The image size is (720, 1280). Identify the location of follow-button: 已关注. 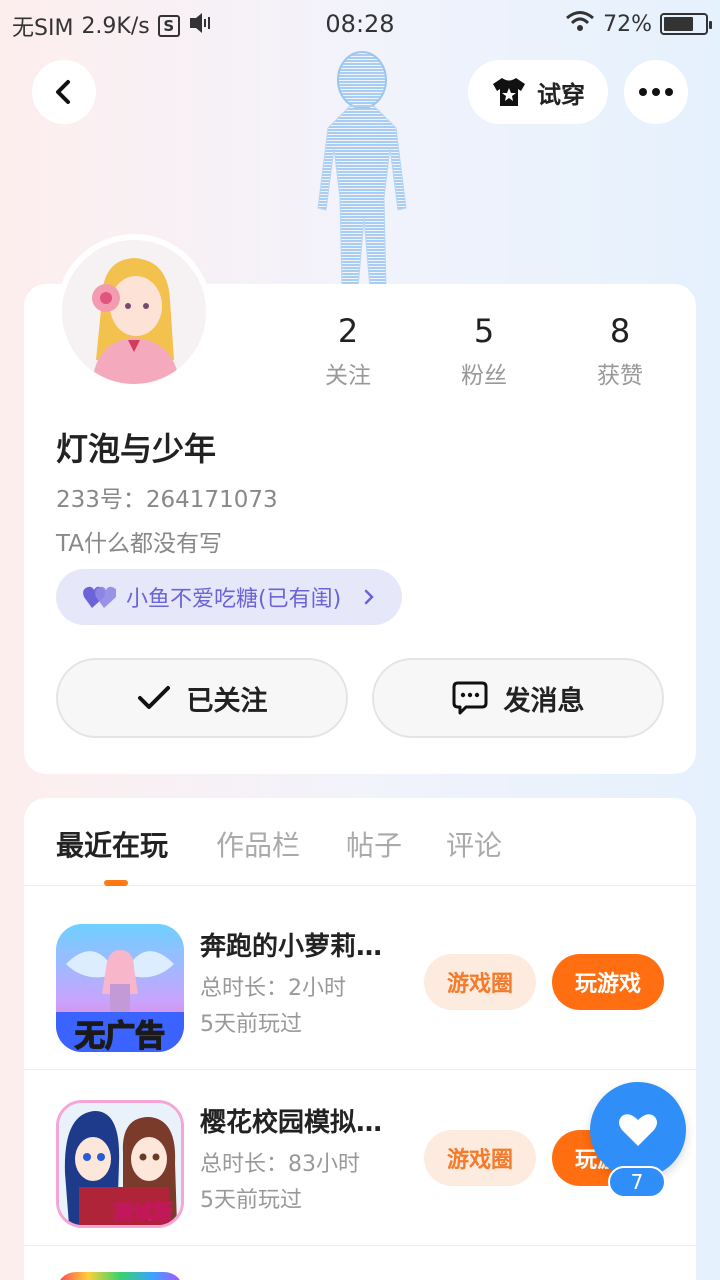
(202, 698).